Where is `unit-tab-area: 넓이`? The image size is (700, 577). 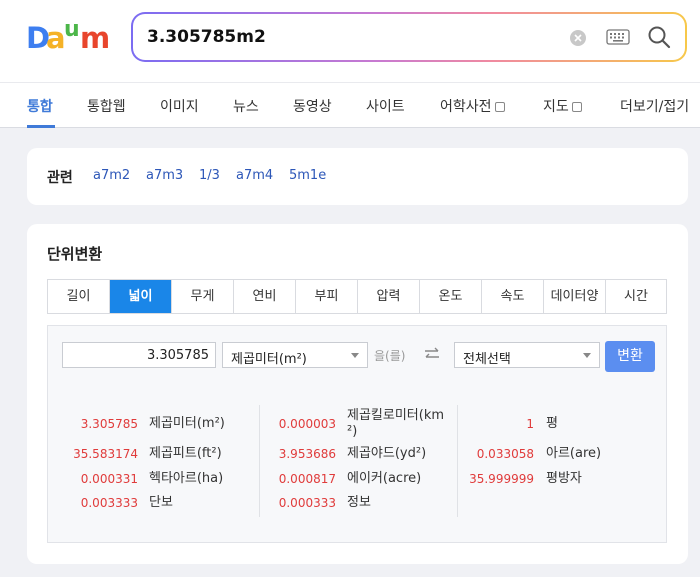 unit-tab-area: 넓이 is located at coordinates (141, 296).